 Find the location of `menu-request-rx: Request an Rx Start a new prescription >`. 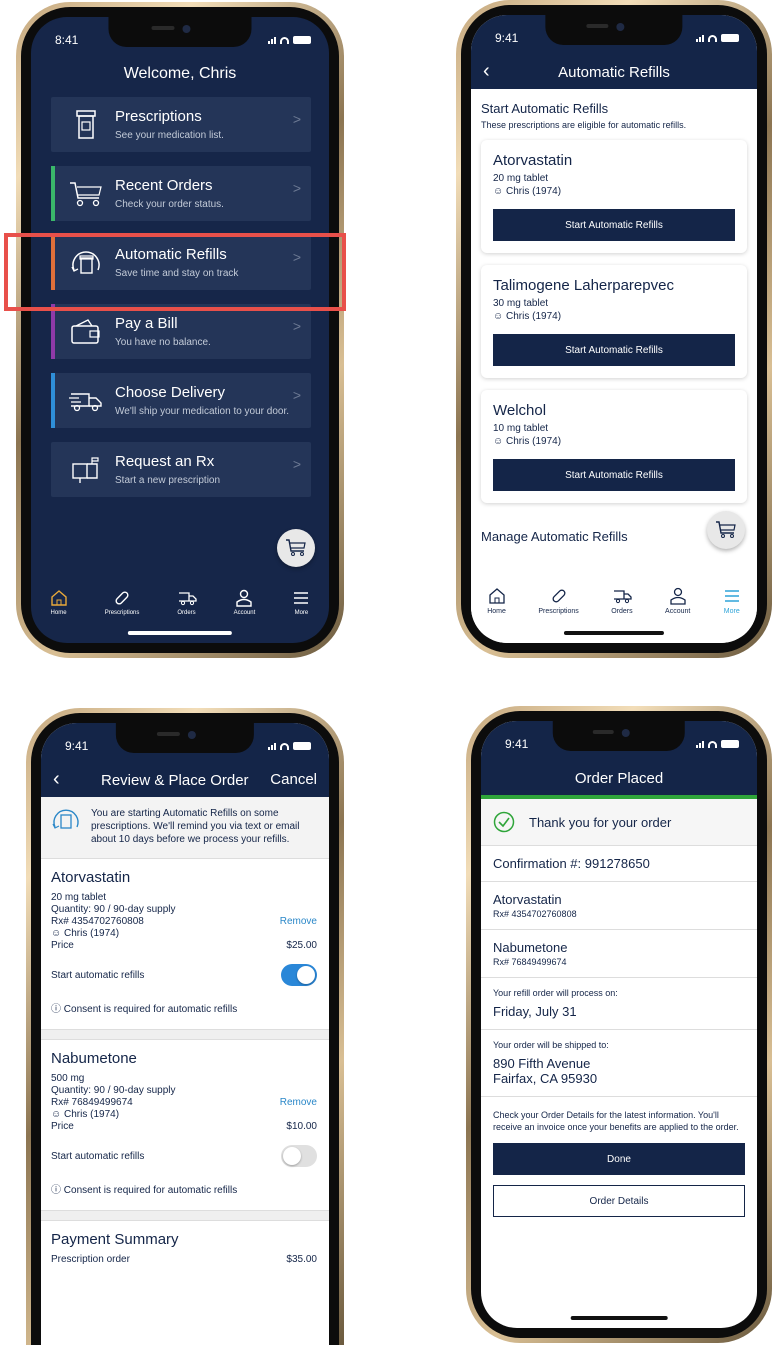

menu-request-rx: Request an Rx Start a new prescription > is located at coordinates (181, 469).